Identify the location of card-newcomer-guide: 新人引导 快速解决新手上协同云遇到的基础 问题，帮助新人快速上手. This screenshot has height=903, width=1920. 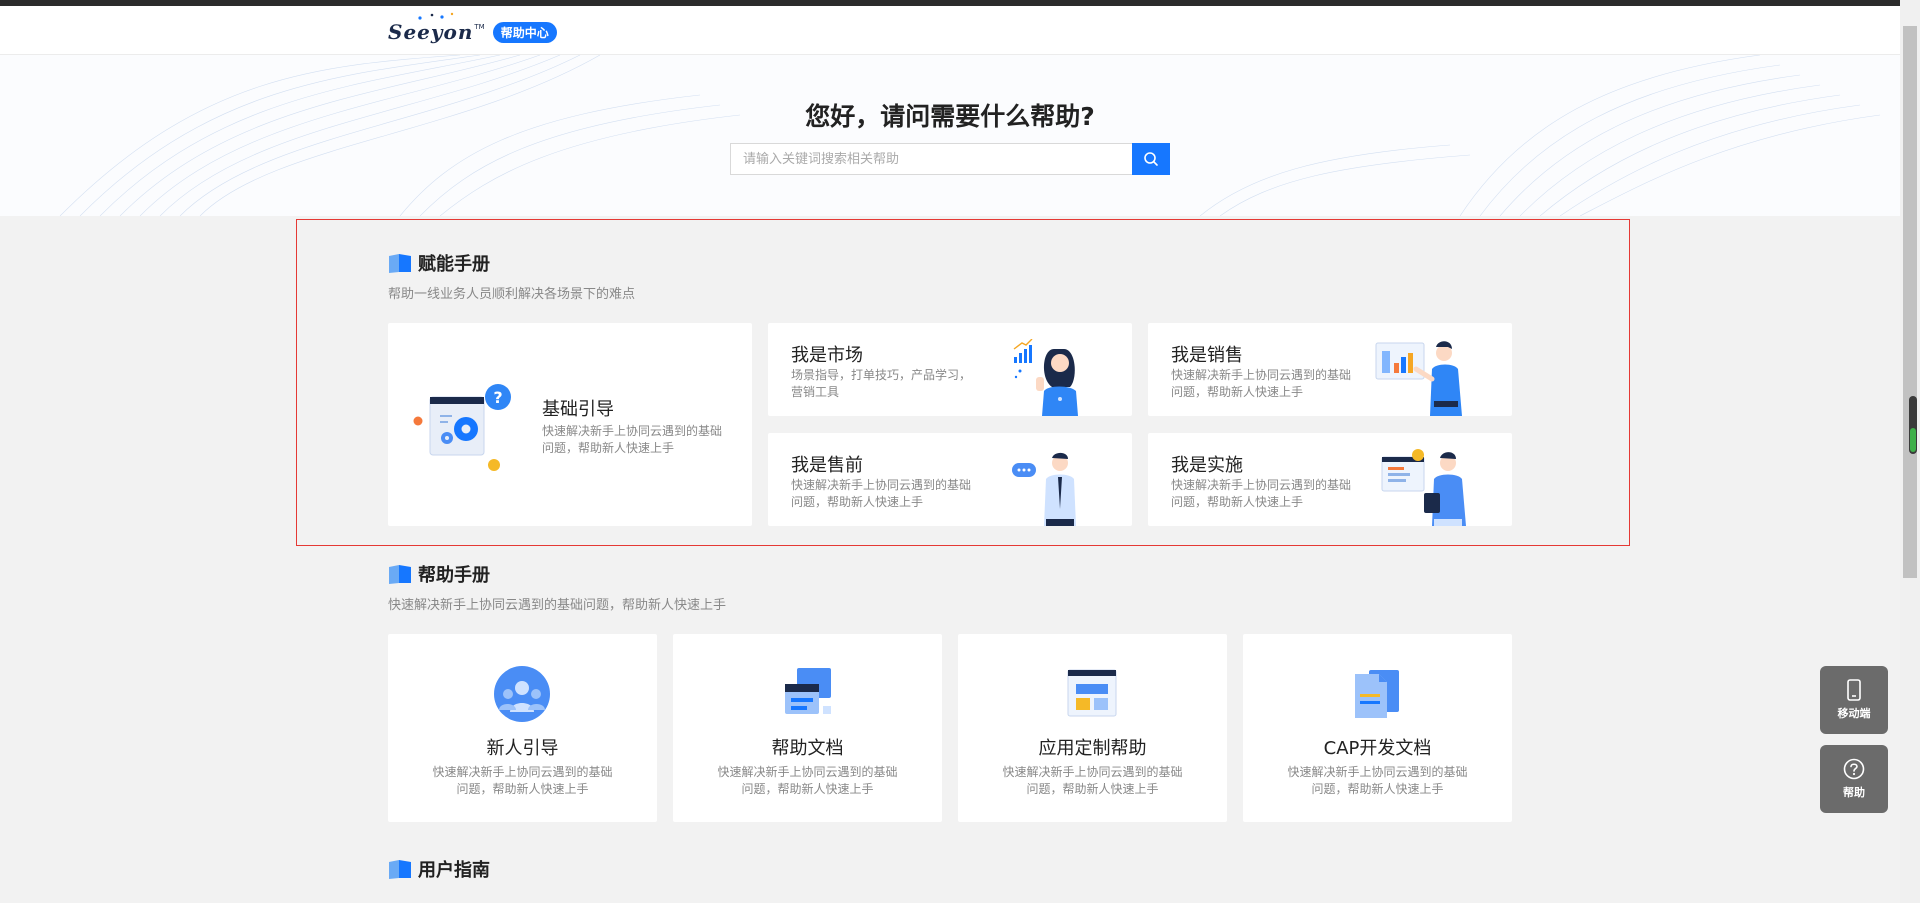
(522, 728).